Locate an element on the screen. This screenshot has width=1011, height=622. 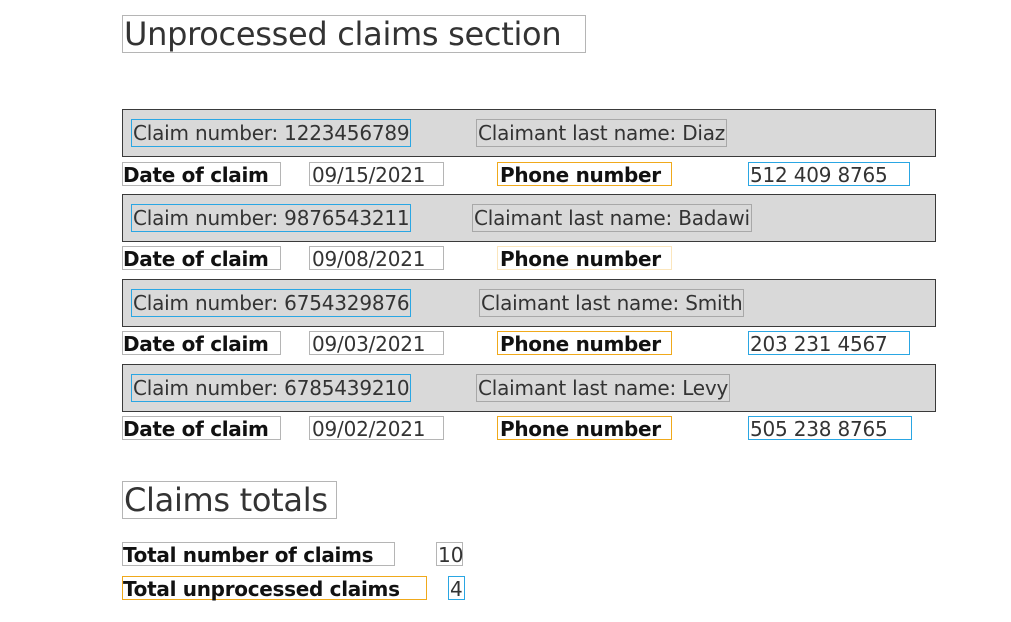
total-claims-label: Total number of claims is located at coordinates (258, 554).